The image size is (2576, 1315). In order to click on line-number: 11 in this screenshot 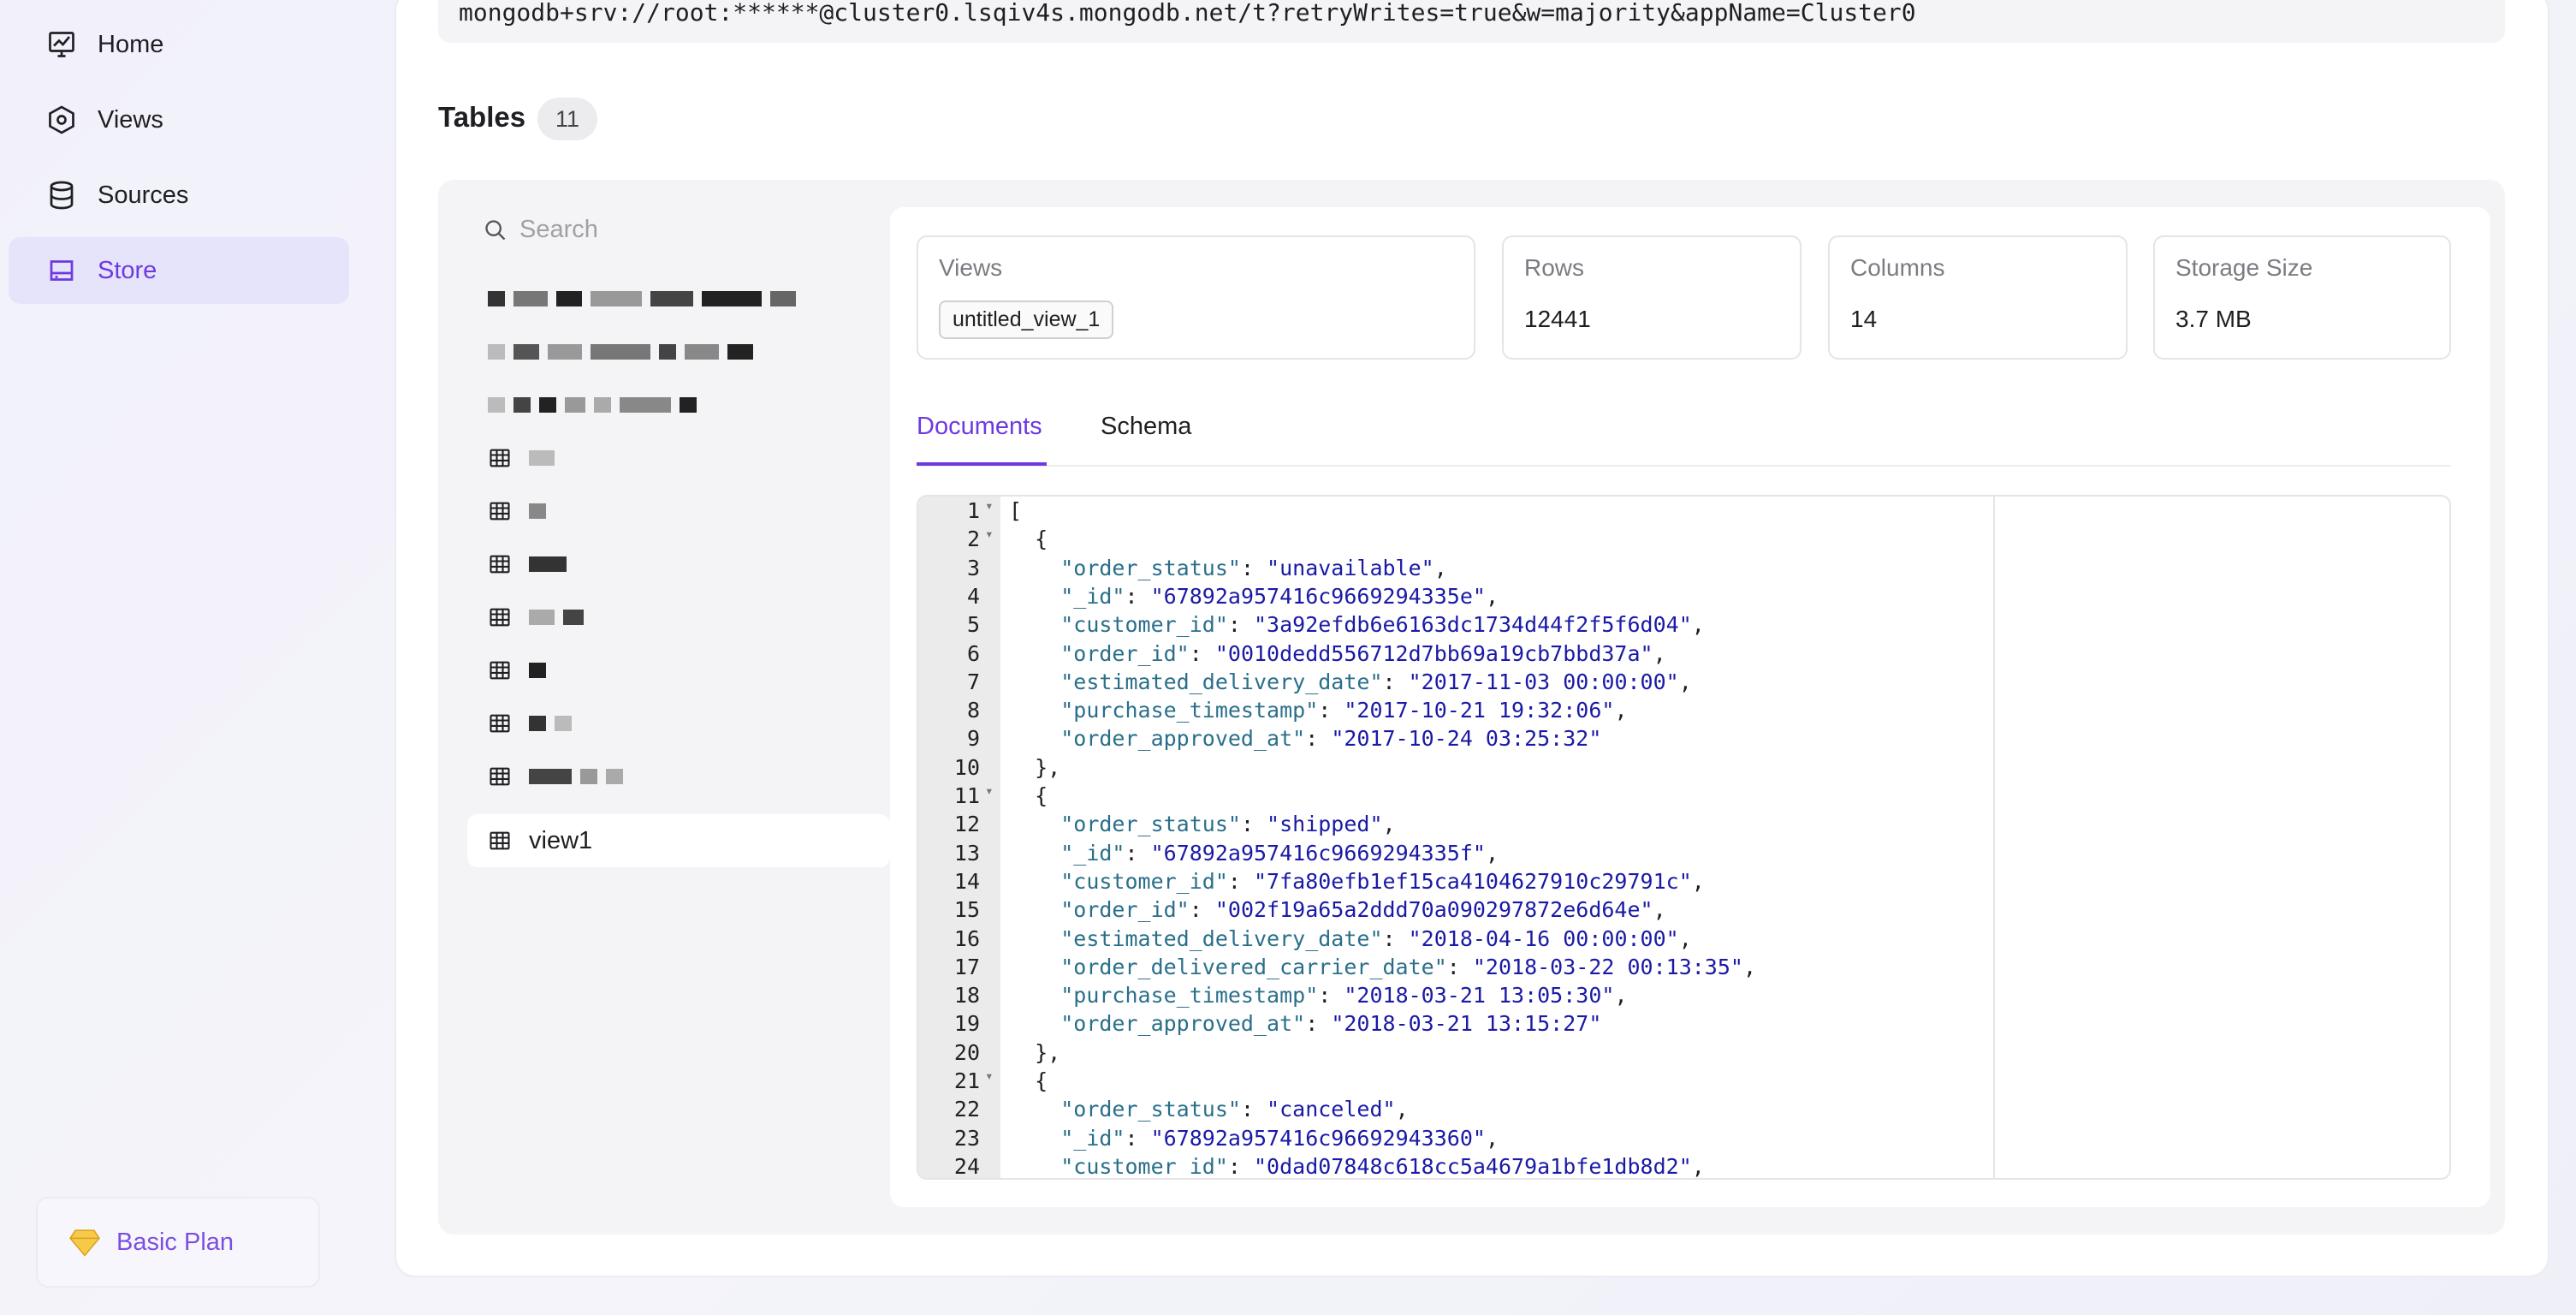, I will do `click(966, 795)`.